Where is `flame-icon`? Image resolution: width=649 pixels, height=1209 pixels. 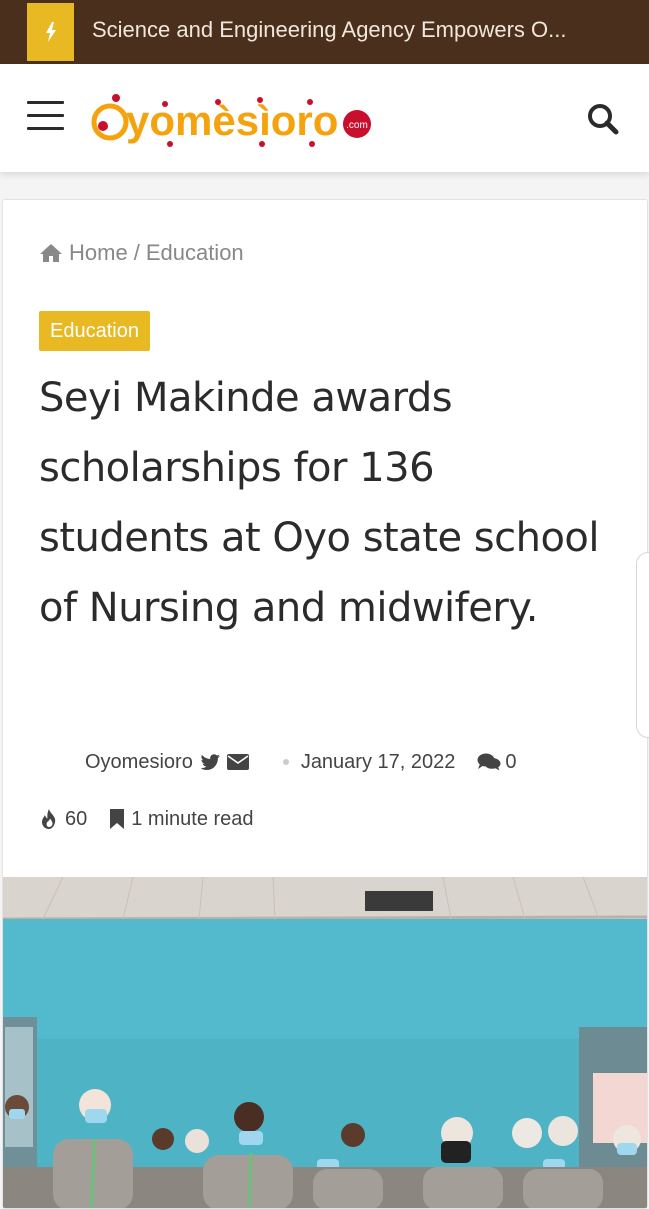 flame-icon is located at coordinates (49, 819).